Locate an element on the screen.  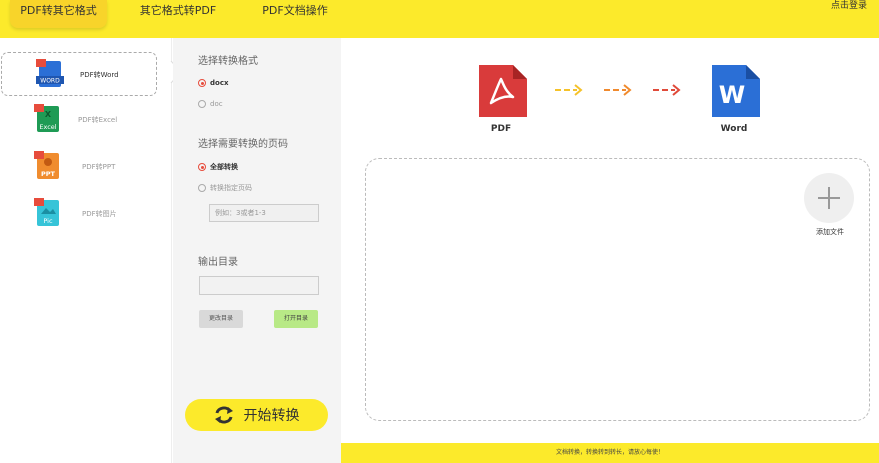
add-file-button is located at coordinates (829, 198).